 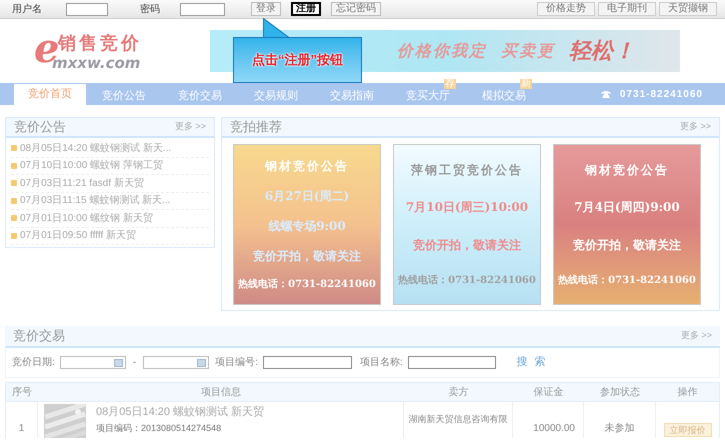 I want to click on banner-slogan: 买卖更, so click(x=528, y=51).